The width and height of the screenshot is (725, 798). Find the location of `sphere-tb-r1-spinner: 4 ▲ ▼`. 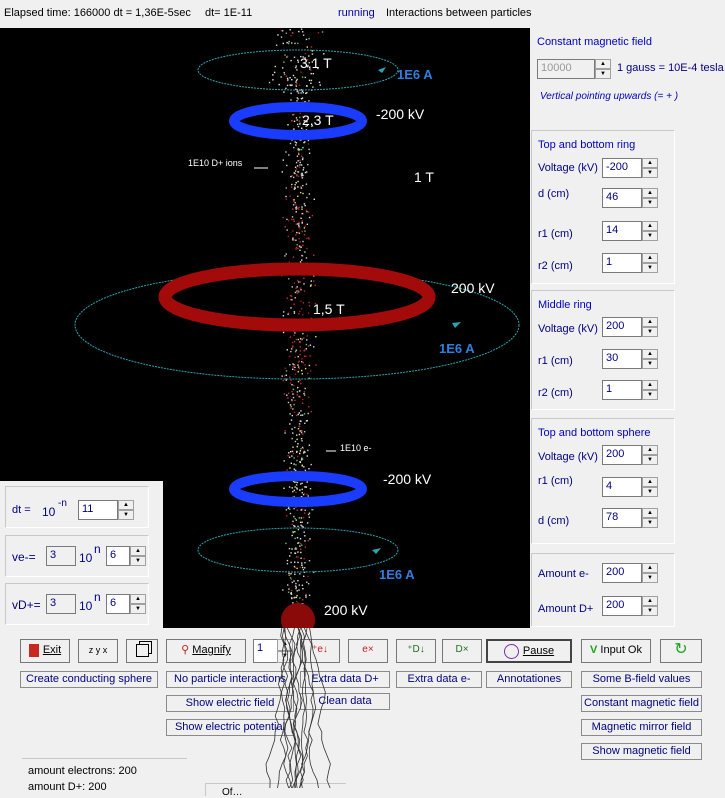

sphere-tb-r1-spinner: 4 ▲ ▼ is located at coordinates (630, 487).